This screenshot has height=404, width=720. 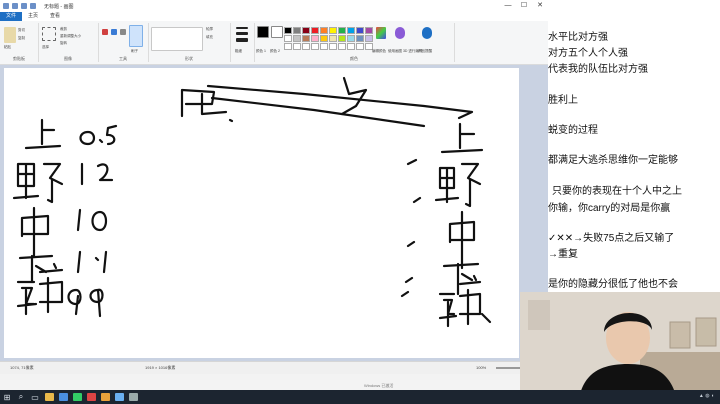 I want to click on select-icon, so click(x=49, y=34).